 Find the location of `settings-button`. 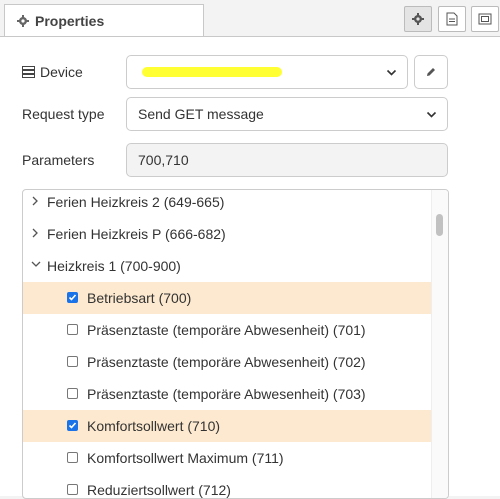

settings-button is located at coordinates (418, 19).